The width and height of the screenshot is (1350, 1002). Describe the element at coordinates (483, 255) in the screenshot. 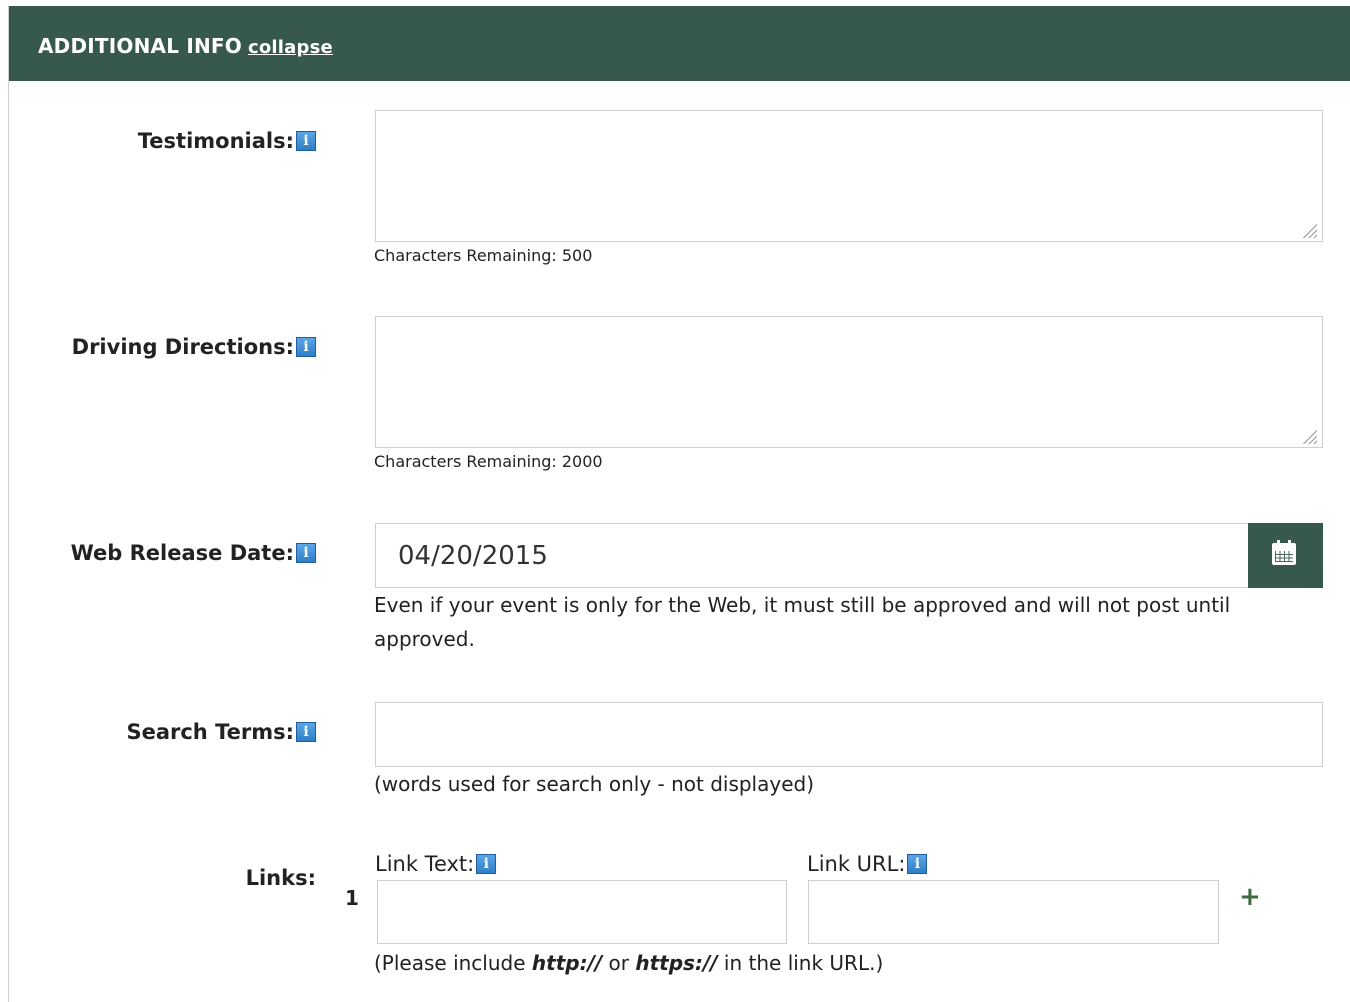

I see `testimonials-chars-remaining: Characters Remaining: 500` at that location.